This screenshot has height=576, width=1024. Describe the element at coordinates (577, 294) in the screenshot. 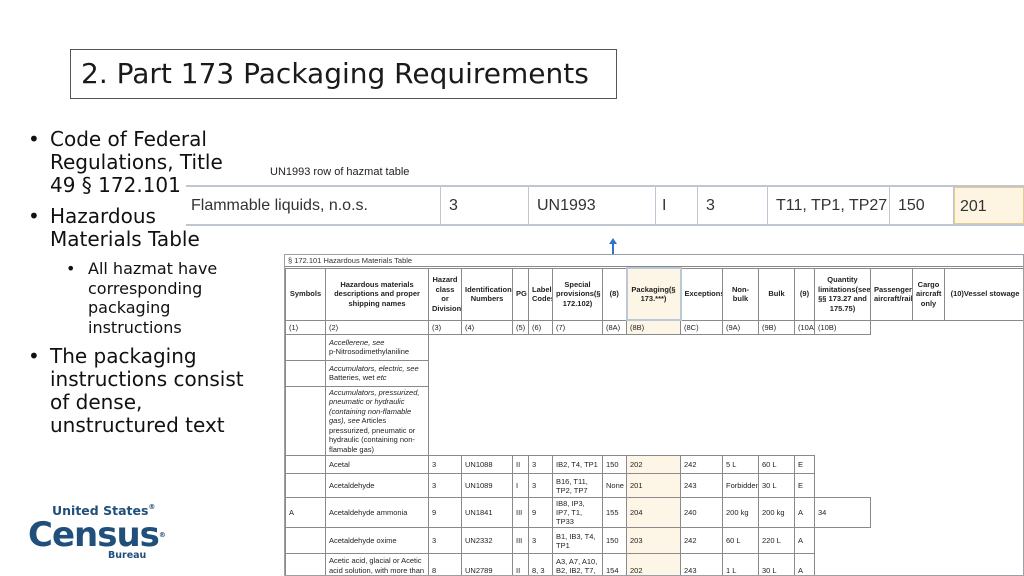

I see `column-header: Special provisions(§ 172.102)` at that location.